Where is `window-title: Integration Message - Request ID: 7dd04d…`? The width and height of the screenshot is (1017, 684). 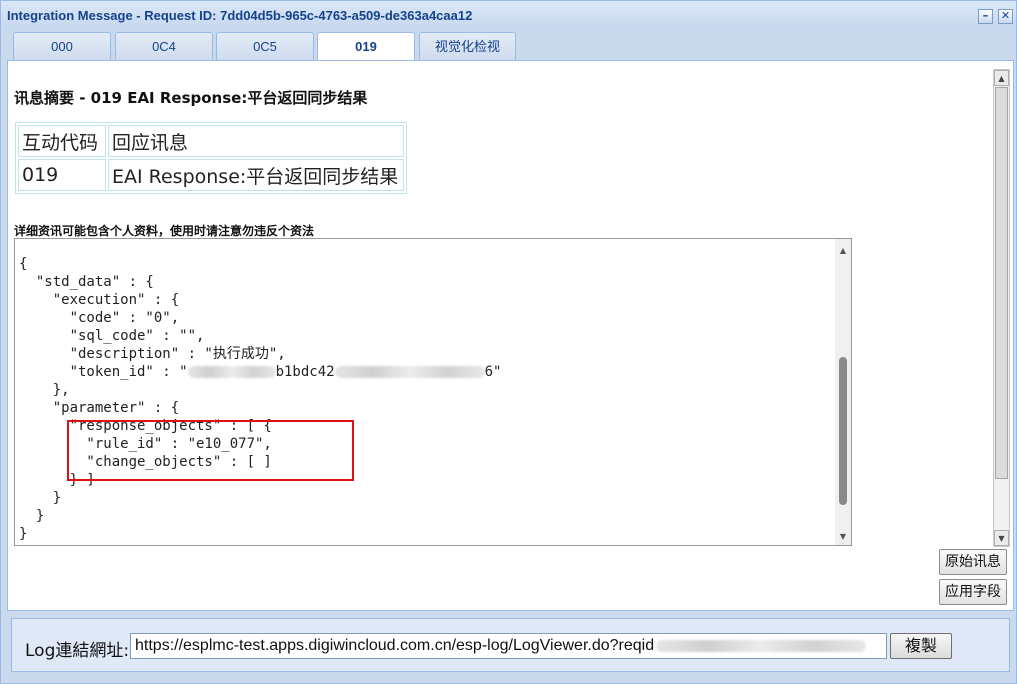
window-title: Integration Message - Request ID: 7dd04d… is located at coordinates (240, 15).